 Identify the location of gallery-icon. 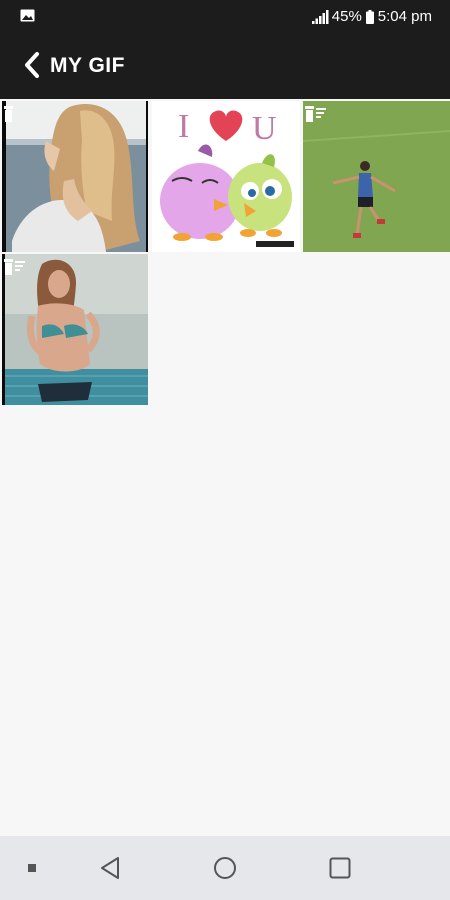
(27, 15).